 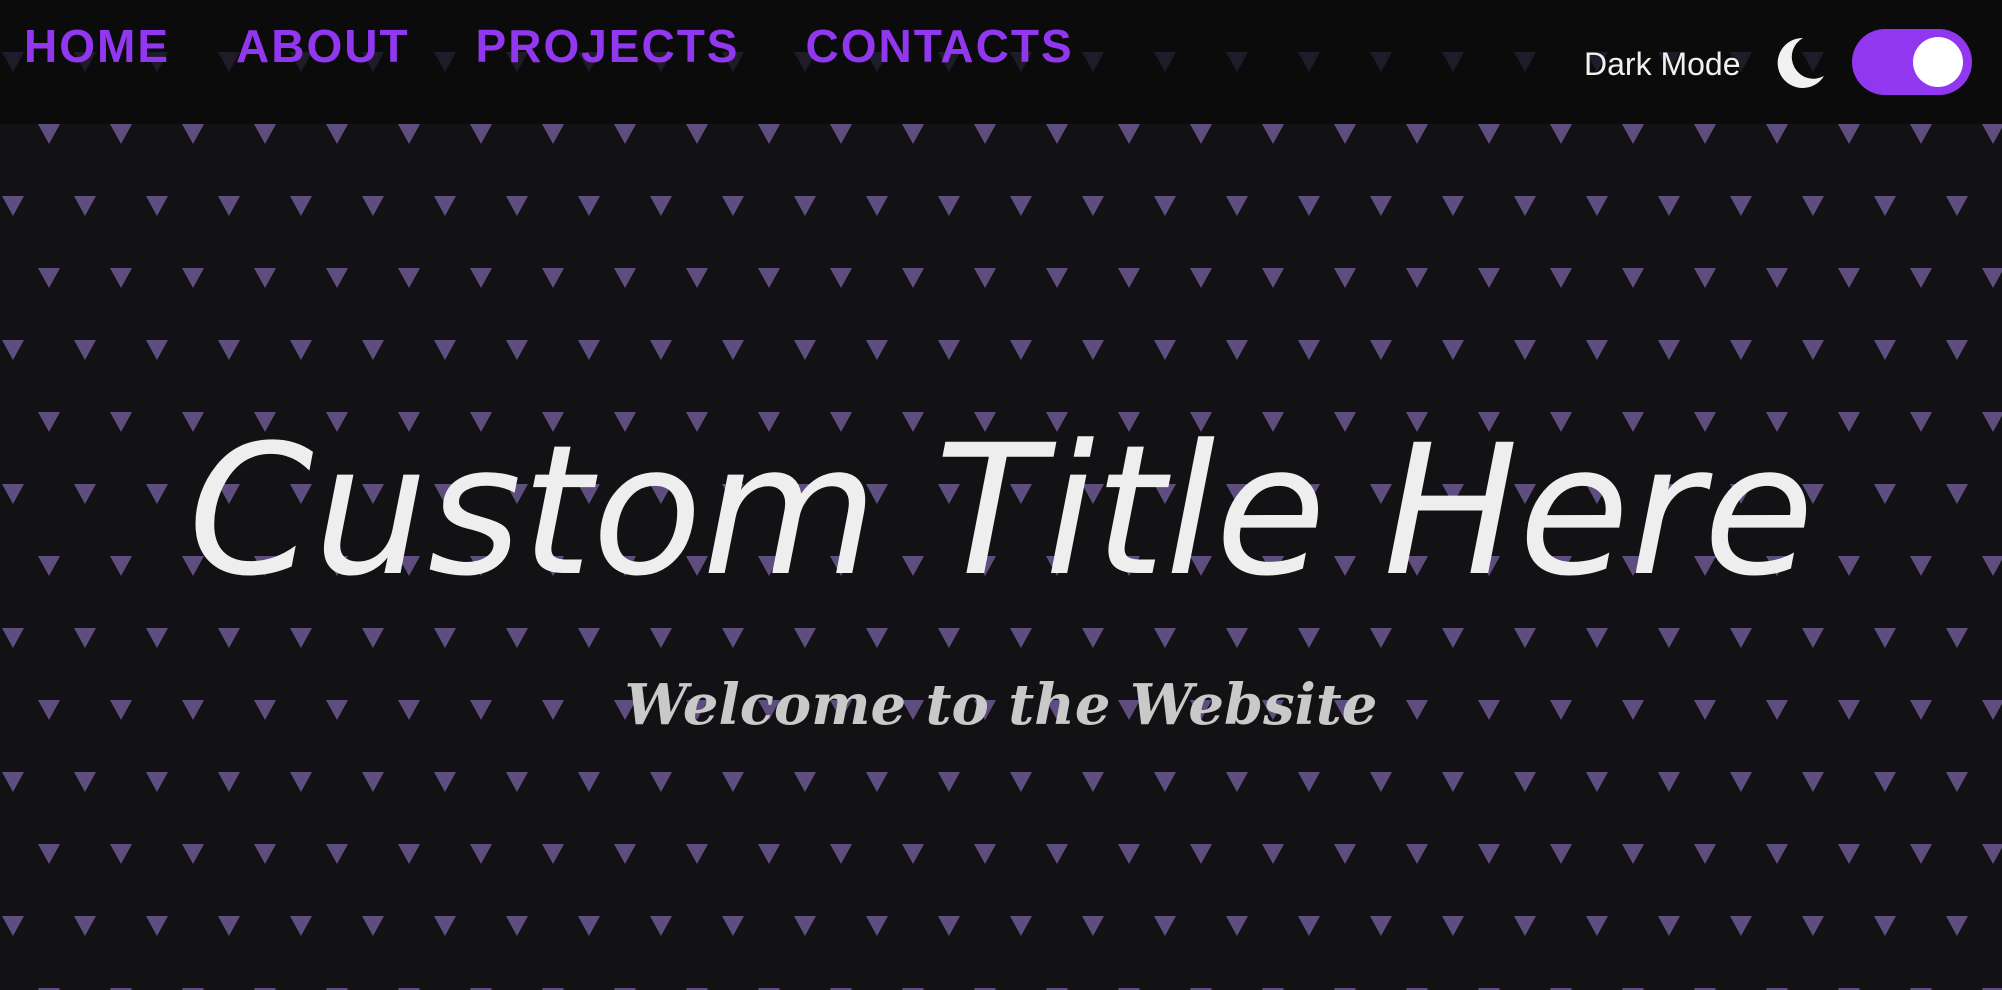 I want to click on moon-icon, so click(x=1800, y=62).